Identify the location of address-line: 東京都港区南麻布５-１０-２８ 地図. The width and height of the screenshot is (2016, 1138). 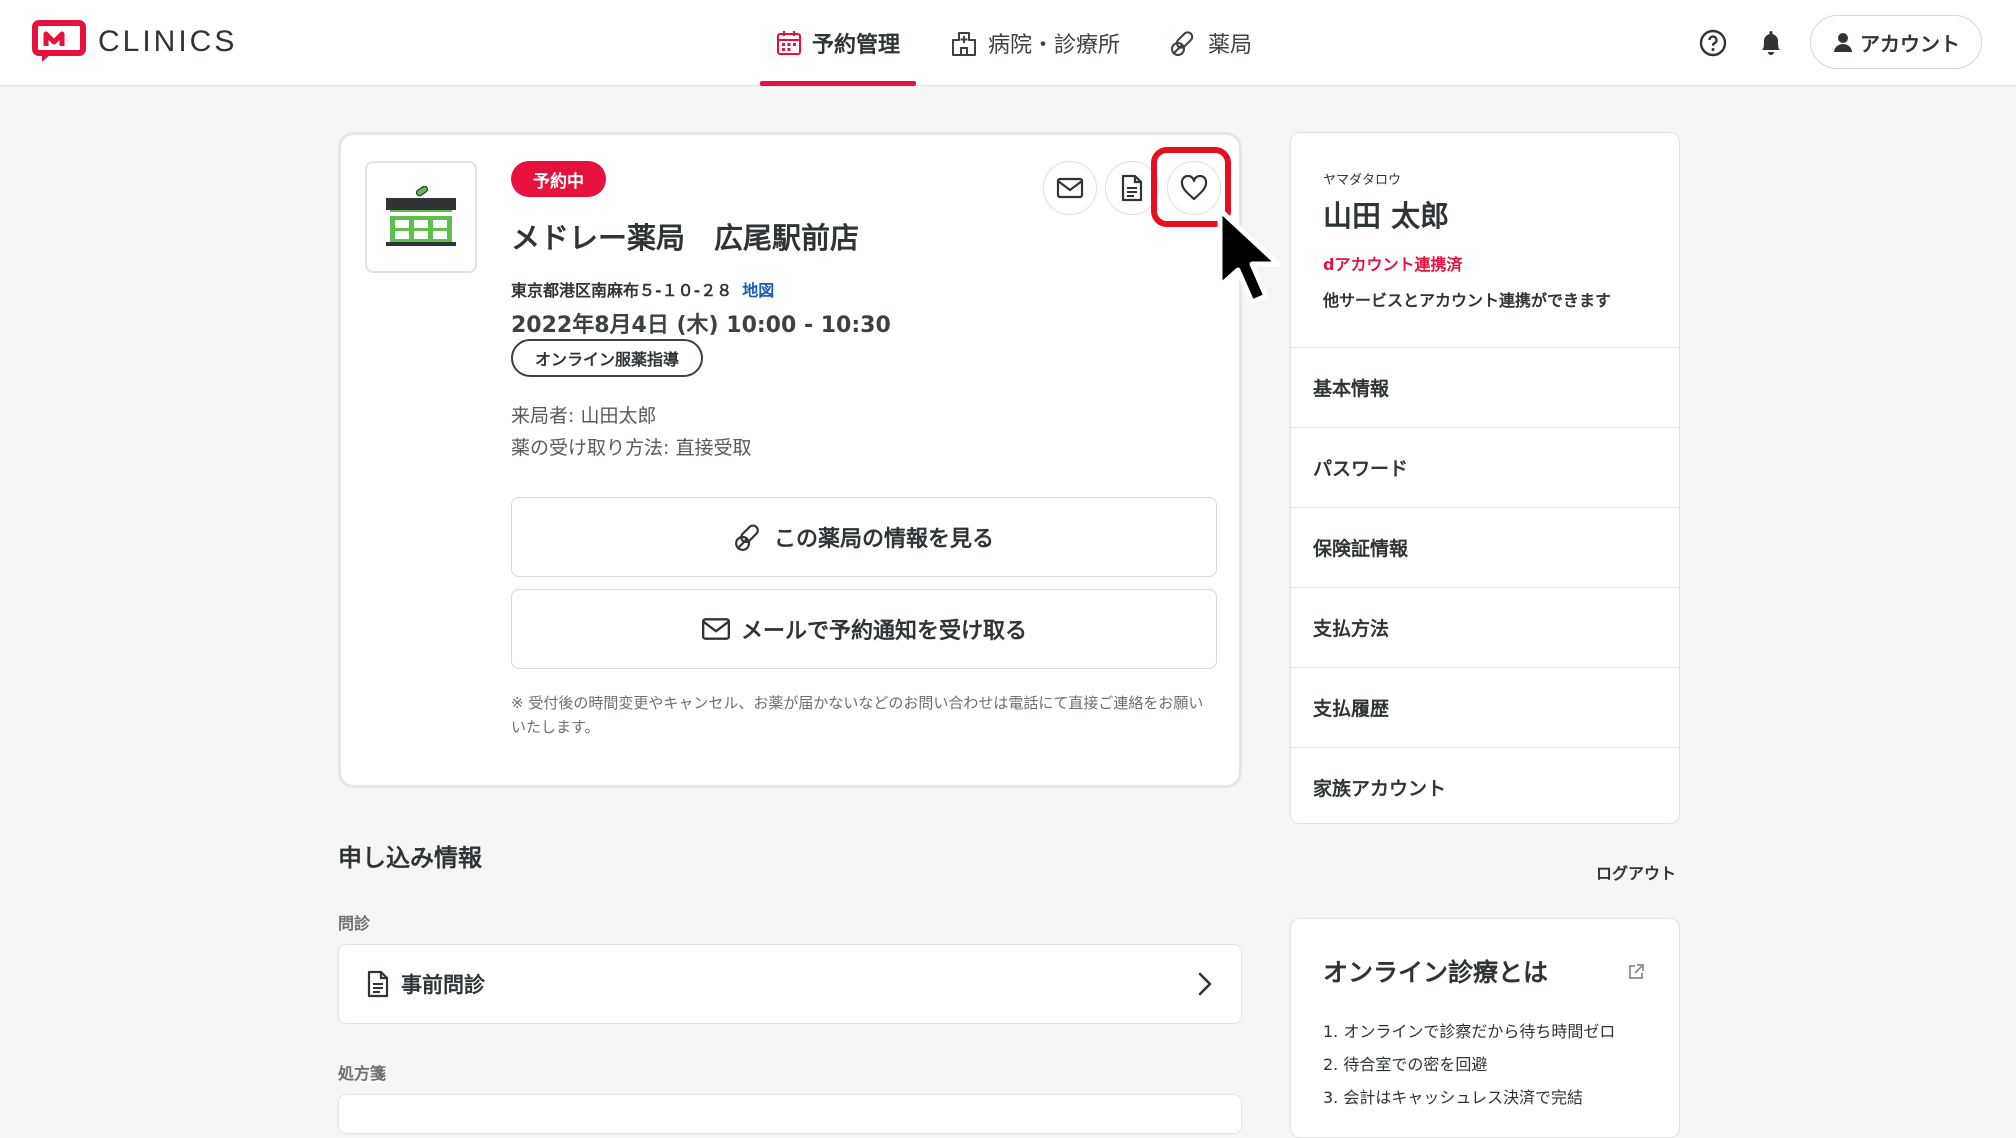
(642, 289).